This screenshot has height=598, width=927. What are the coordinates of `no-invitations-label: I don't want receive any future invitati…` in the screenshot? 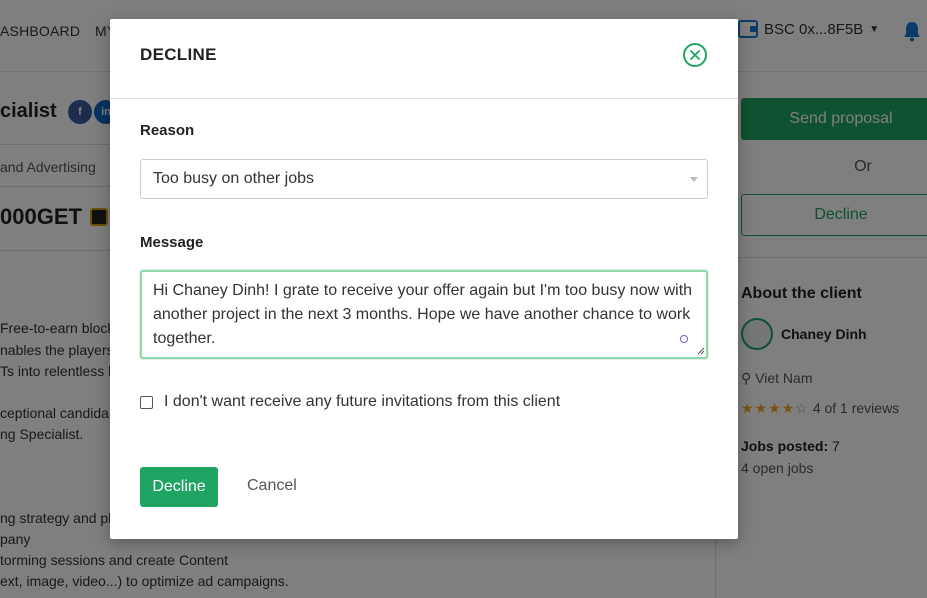 It's located at (362, 402).